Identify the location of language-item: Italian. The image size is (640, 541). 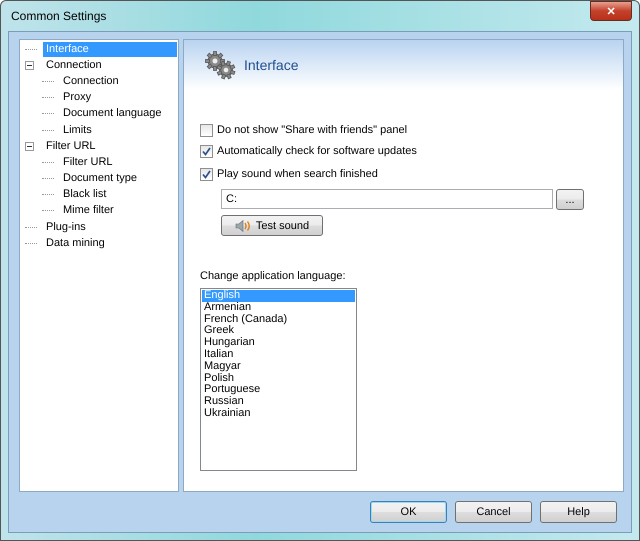
(278, 354).